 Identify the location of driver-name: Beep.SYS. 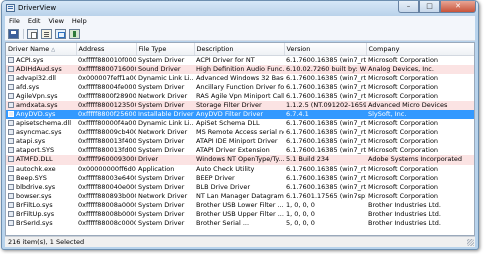
(31, 177).